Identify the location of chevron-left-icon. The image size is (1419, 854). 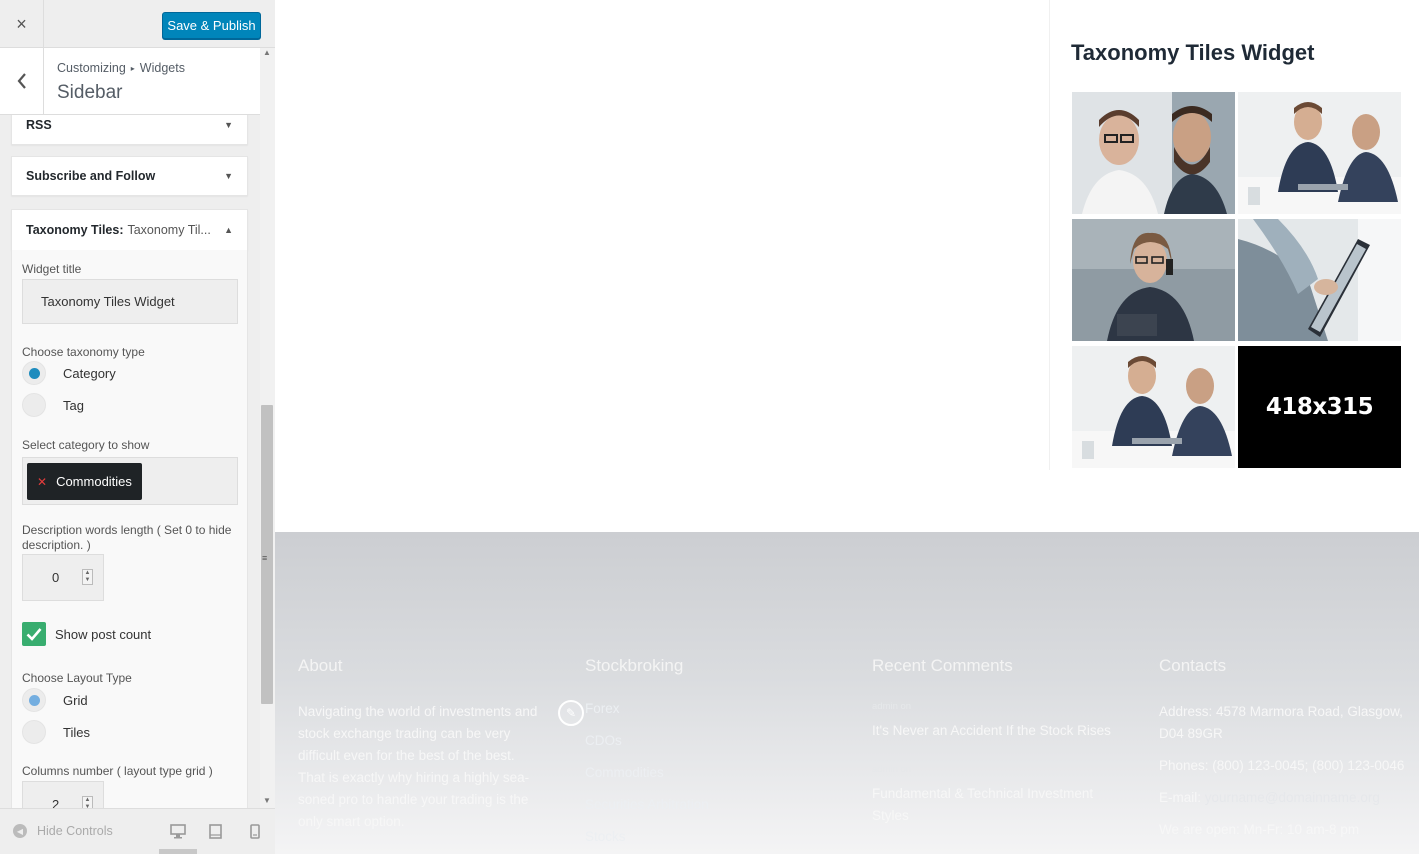
(21, 81).